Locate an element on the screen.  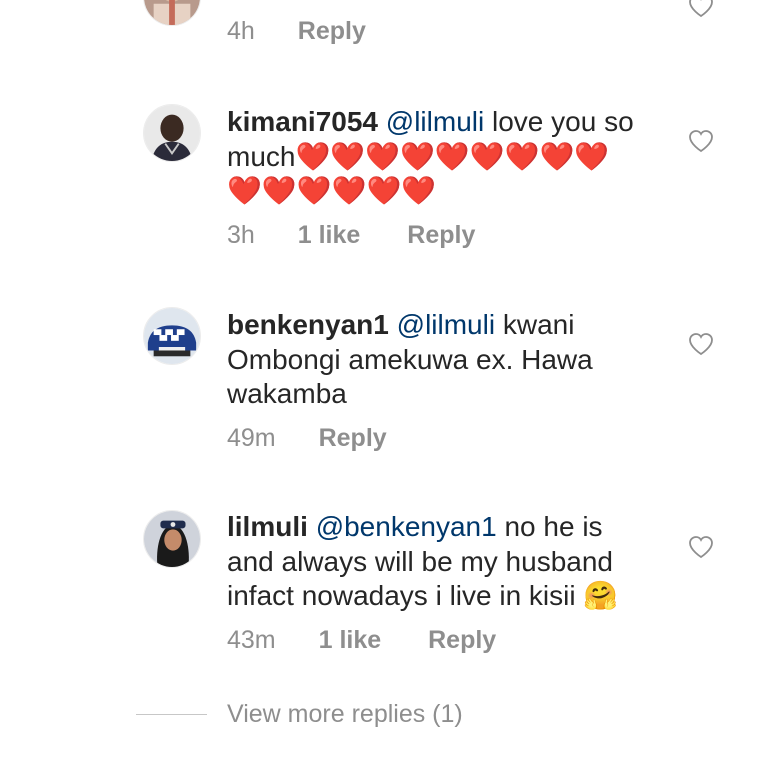
comment-meta: 3h 1 like Reply is located at coordinates (351, 235).